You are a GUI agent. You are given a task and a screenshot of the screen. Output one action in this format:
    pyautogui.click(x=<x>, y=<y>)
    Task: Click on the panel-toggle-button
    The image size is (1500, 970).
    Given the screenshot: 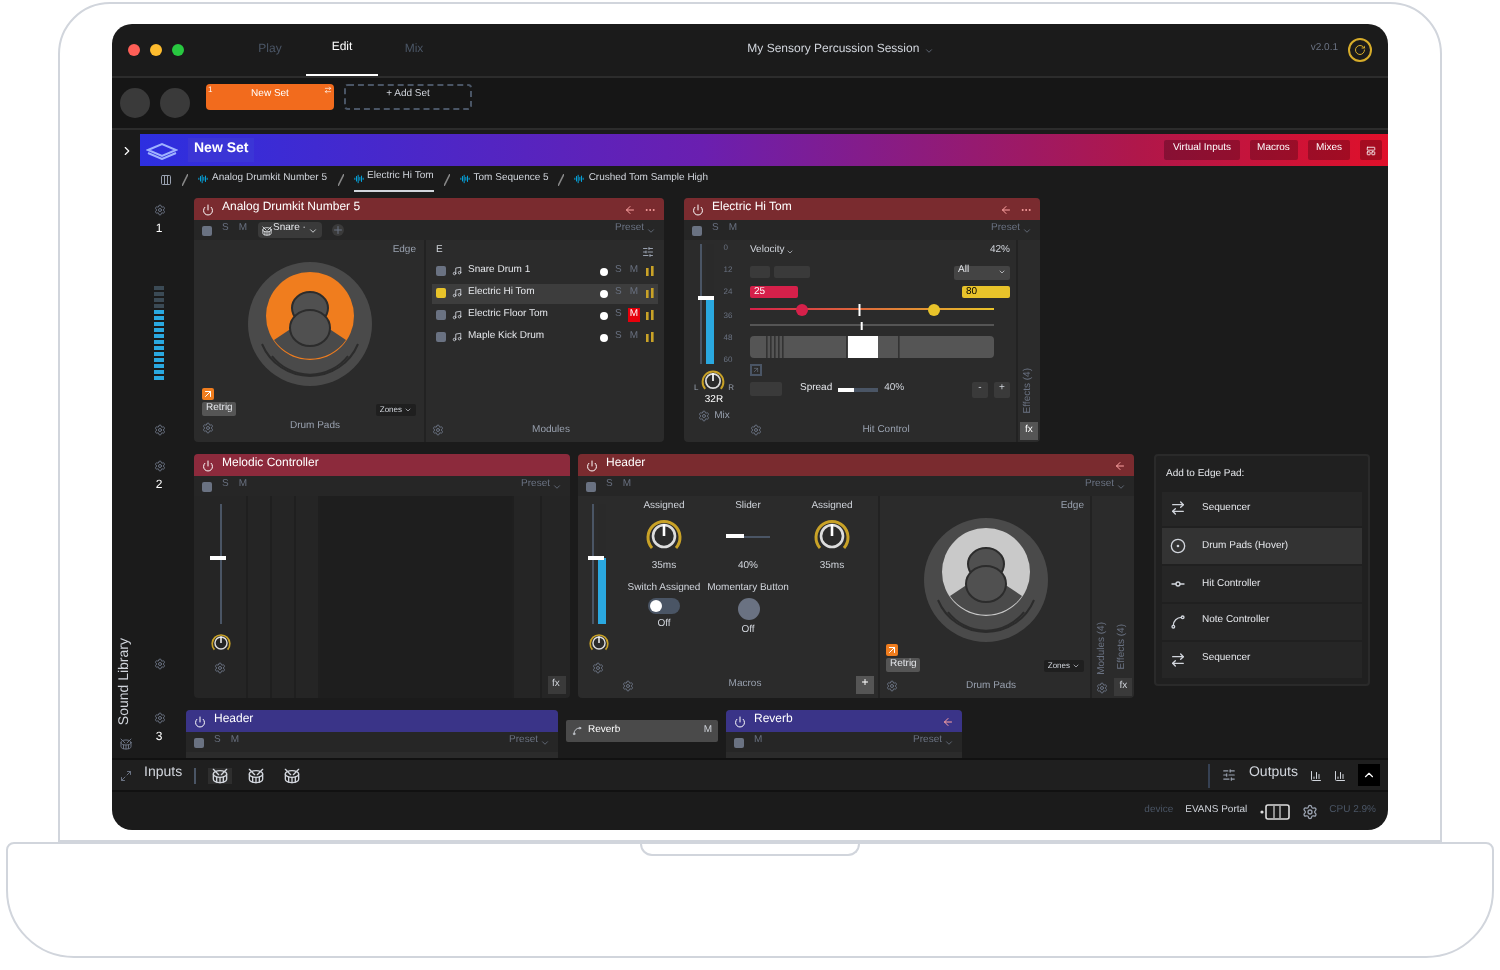 What is the action you would take?
    pyautogui.click(x=1371, y=150)
    